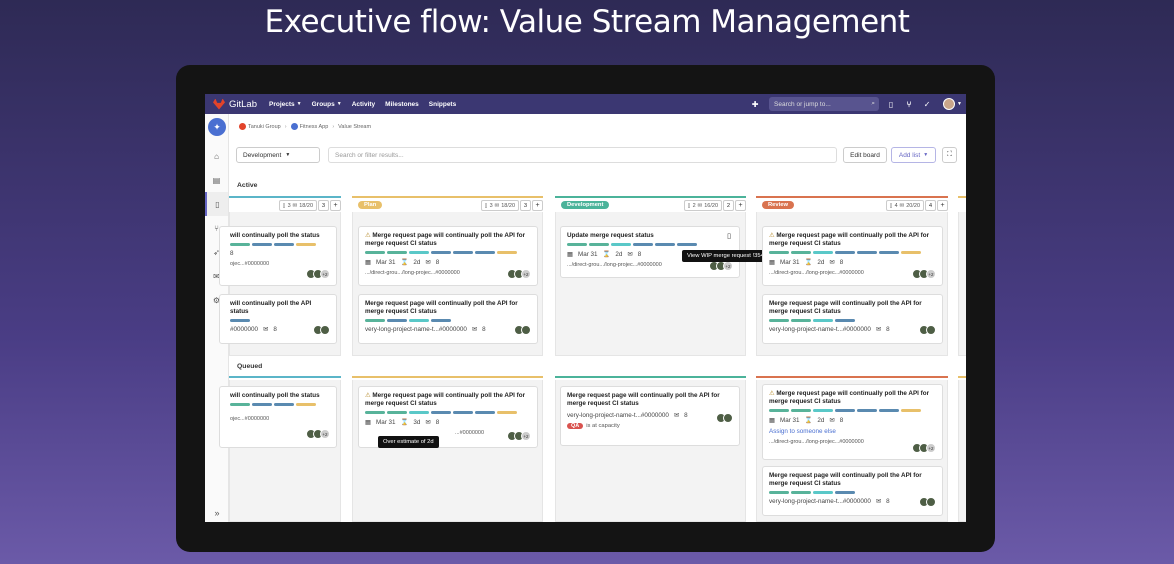 The width and height of the screenshot is (1174, 564). Describe the element at coordinates (585, 205) in the screenshot. I see `column-label: Development` at that location.